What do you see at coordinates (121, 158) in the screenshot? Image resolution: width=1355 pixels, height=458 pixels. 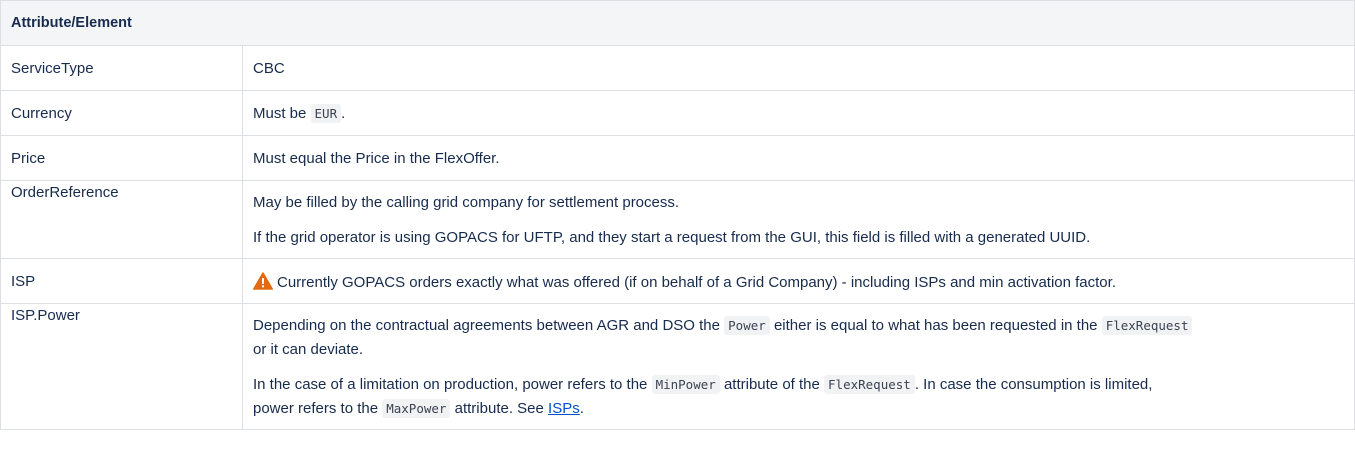 I see `attribute-name: Price` at bounding box center [121, 158].